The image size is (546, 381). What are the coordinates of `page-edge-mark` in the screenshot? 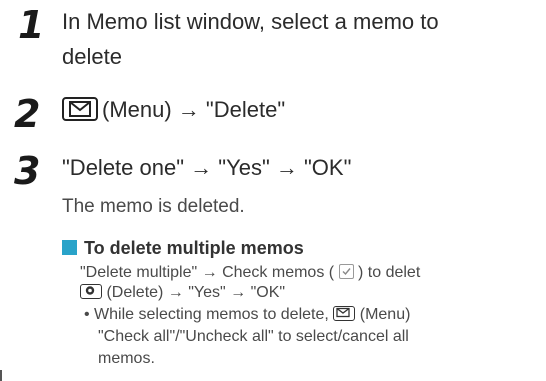 It's located at (1, 375).